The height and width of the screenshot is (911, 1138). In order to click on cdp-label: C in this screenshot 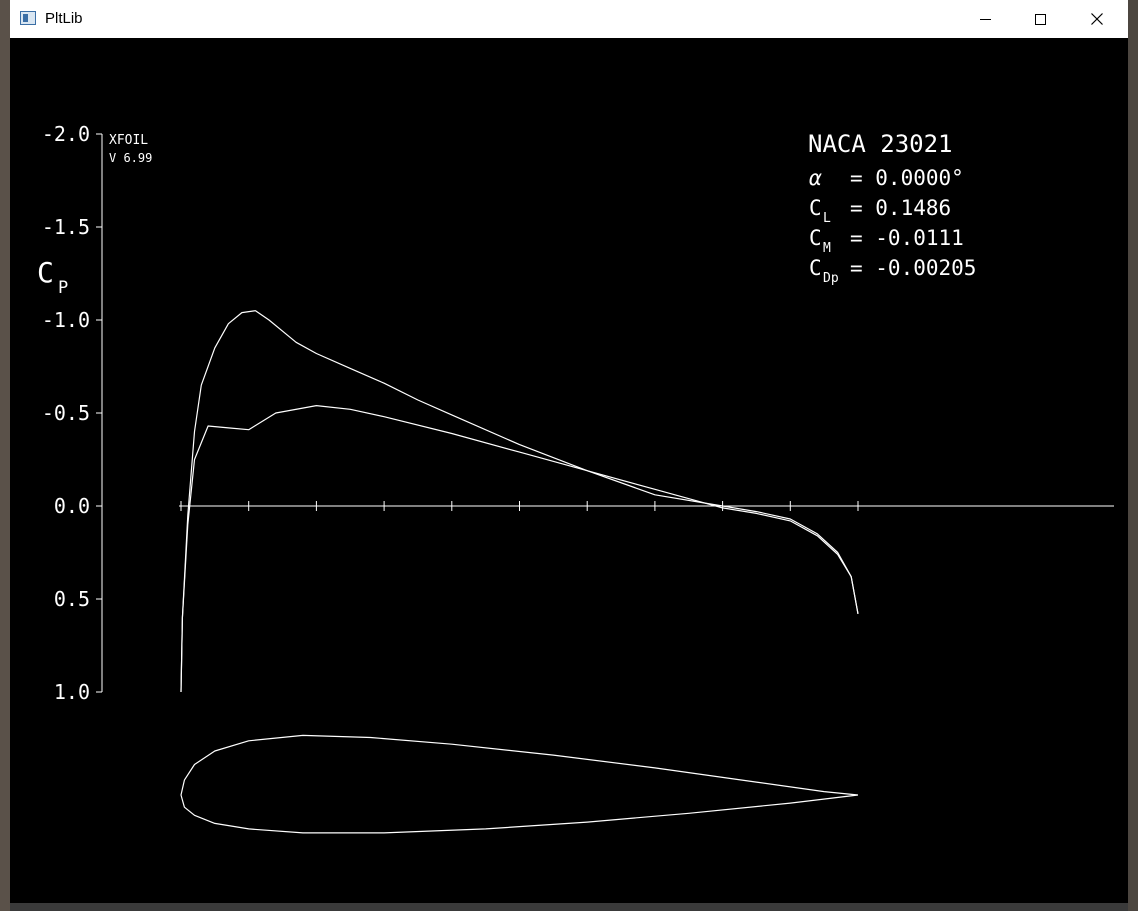, I will do `click(815, 268)`.